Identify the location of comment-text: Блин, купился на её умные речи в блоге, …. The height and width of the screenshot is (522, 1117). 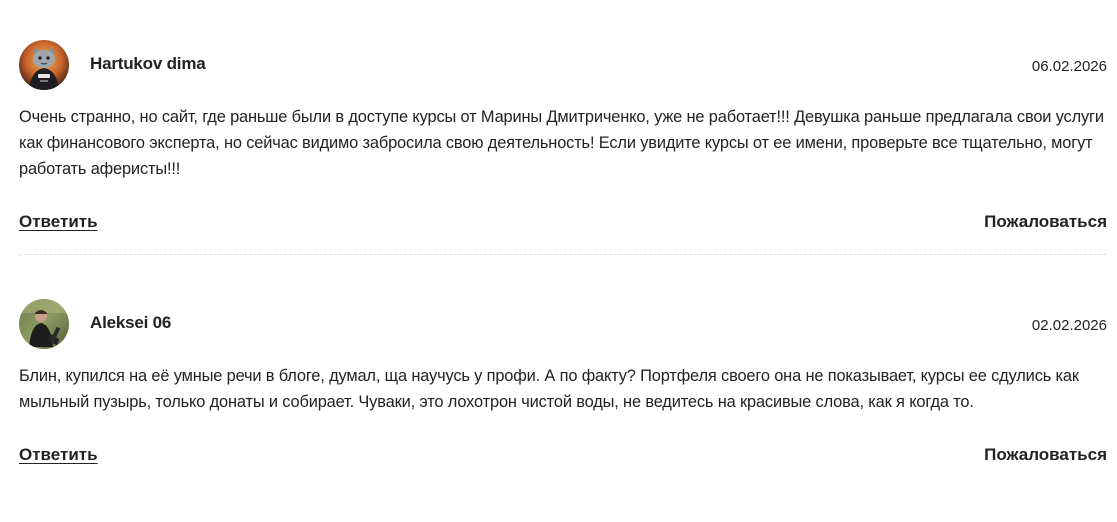
(549, 389).